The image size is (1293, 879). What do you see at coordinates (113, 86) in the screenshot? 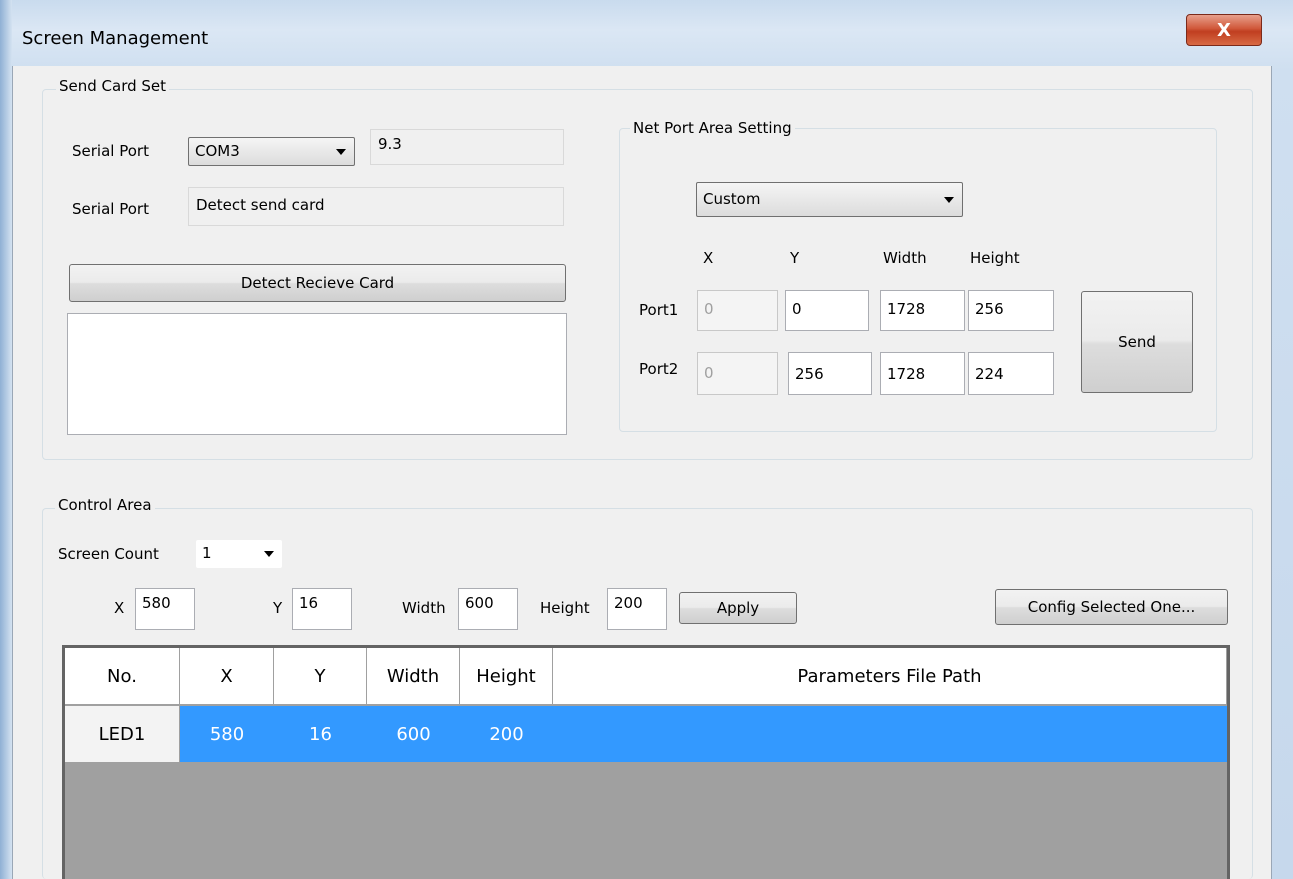
I see `send-card-group-label: Send Card Set` at bounding box center [113, 86].